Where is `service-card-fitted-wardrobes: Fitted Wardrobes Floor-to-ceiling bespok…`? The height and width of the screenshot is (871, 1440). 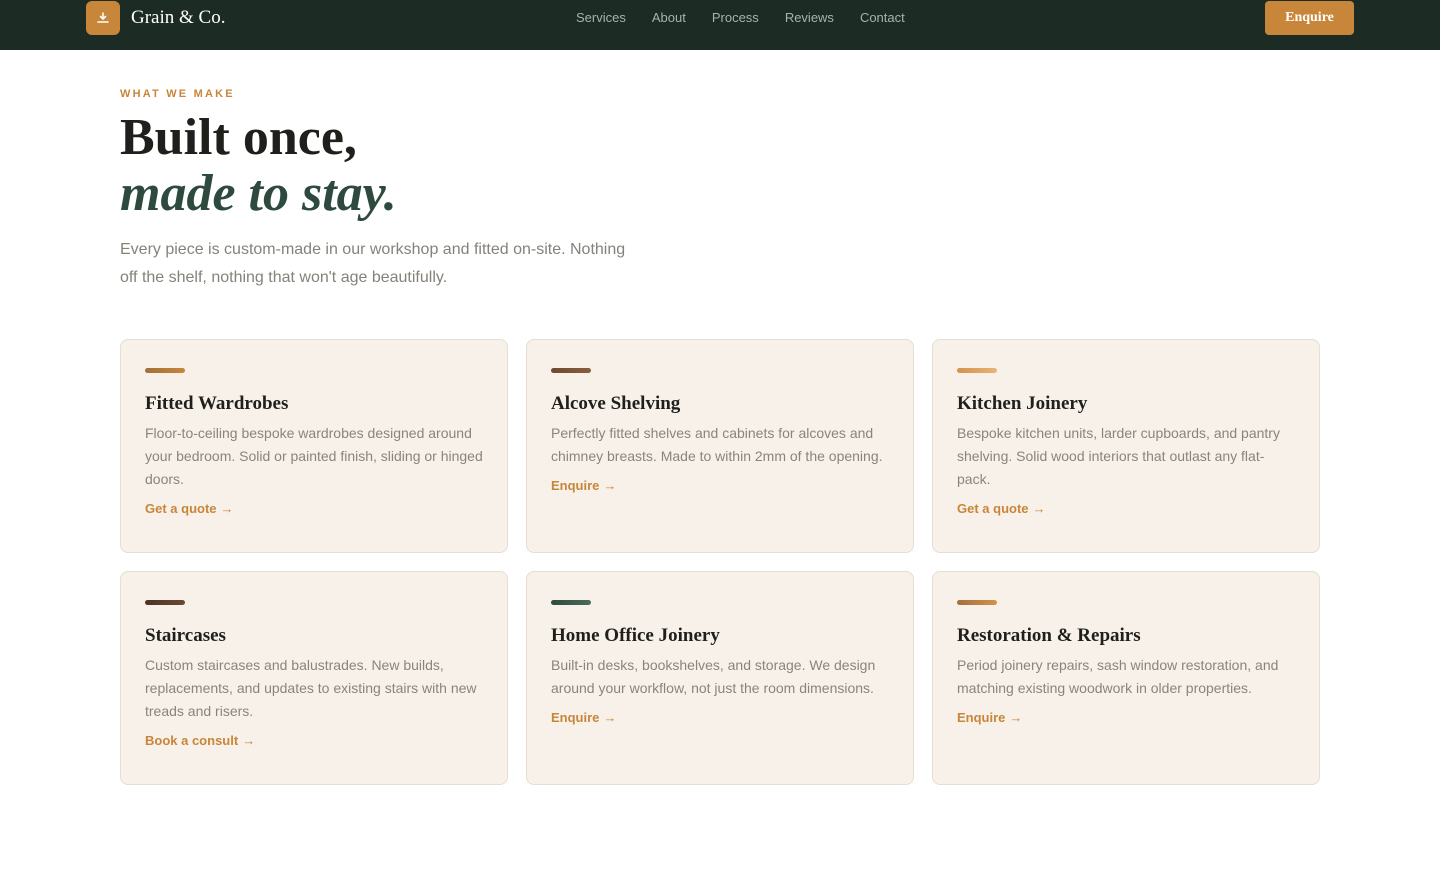
service-card-fitted-wardrobes: Fitted Wardrobes Floor-to-ceiling bespok… is located at coordinates (314, 446).